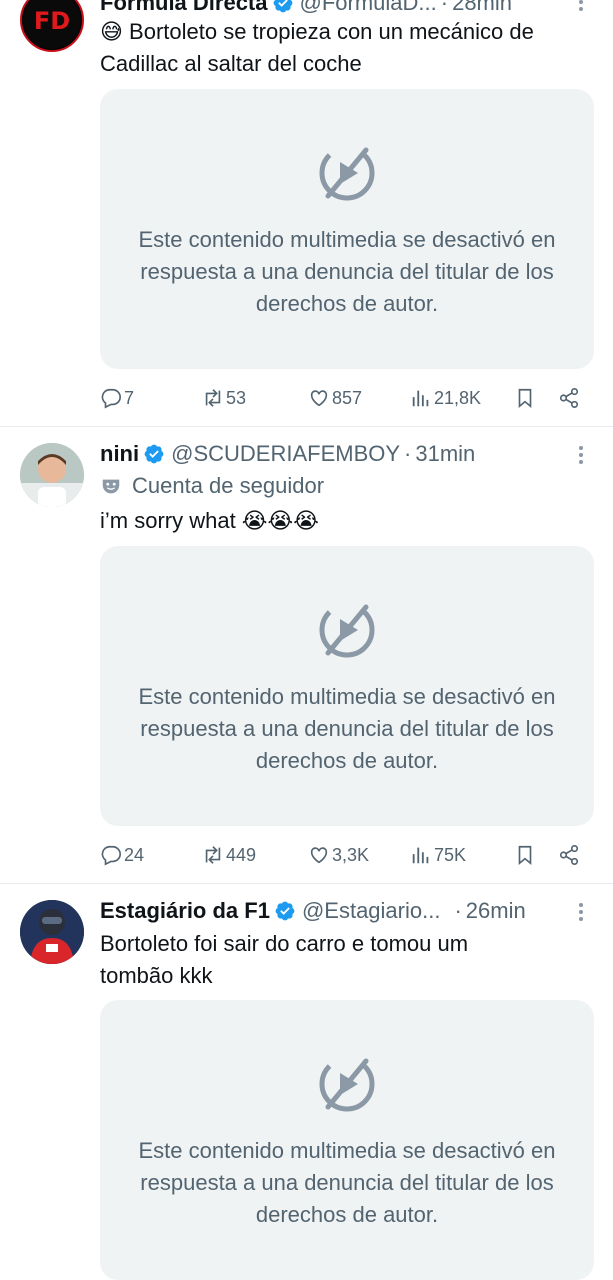 The width and height of the screenshot is (613, 1280). What do you see at coordinates (458, 397) in the screenshot?
I see `views-count: 21,8K` at bounding box center [458, 397].